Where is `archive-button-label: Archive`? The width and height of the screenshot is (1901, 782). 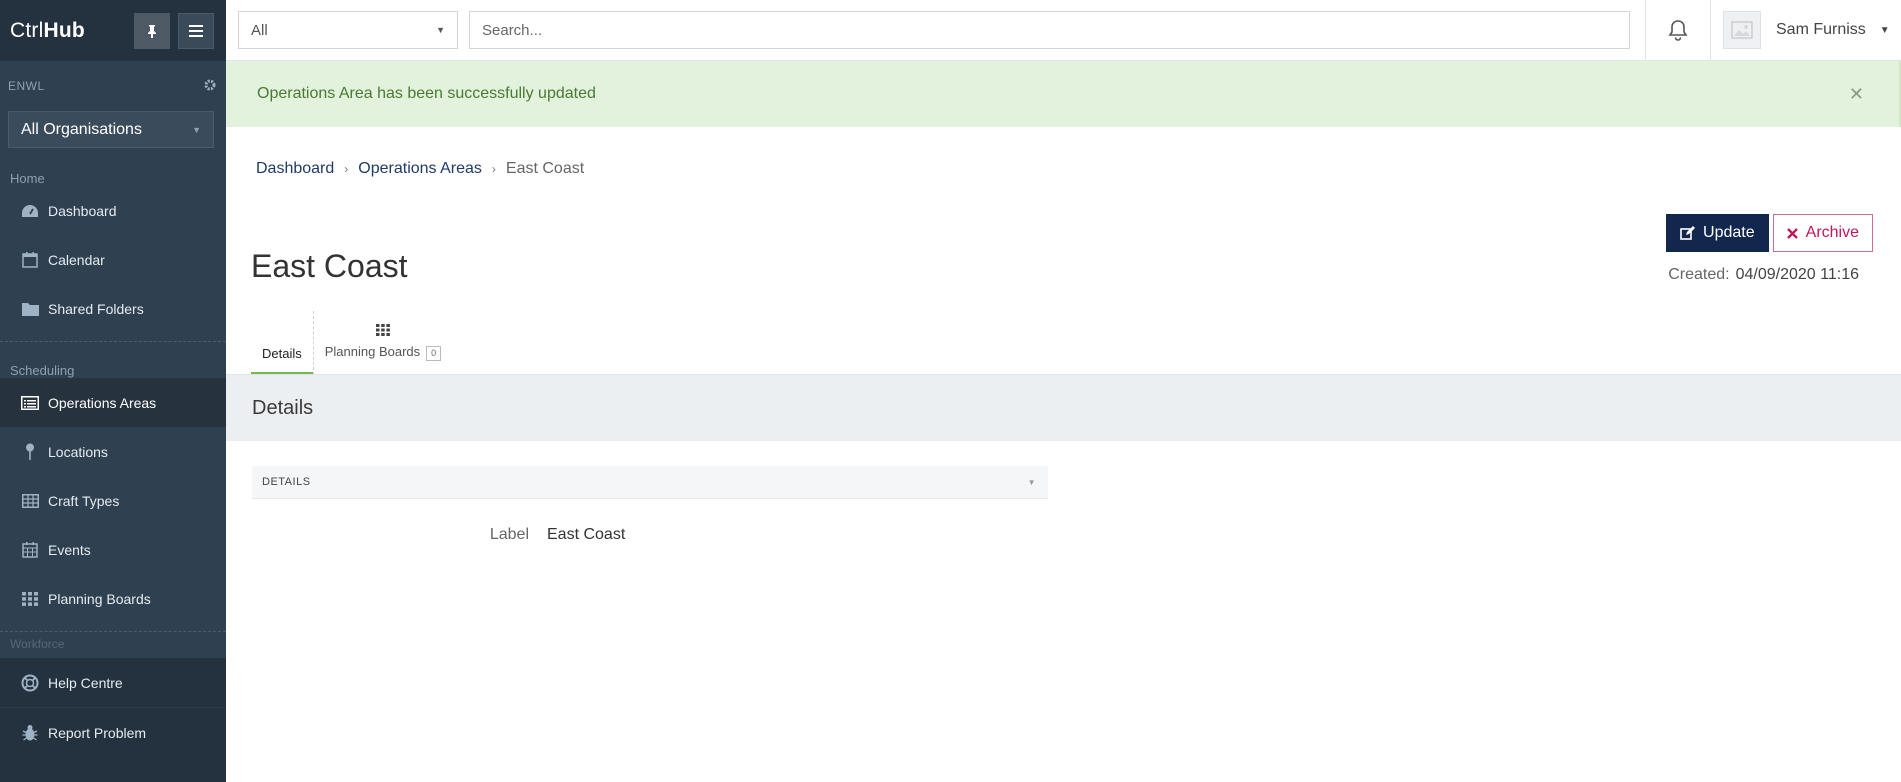
archive-button-label: Archive is located at coordinates (1832, 232).